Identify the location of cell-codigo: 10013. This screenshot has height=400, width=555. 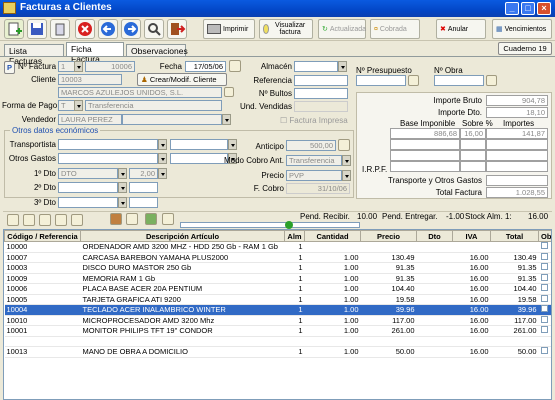
(42, 352).